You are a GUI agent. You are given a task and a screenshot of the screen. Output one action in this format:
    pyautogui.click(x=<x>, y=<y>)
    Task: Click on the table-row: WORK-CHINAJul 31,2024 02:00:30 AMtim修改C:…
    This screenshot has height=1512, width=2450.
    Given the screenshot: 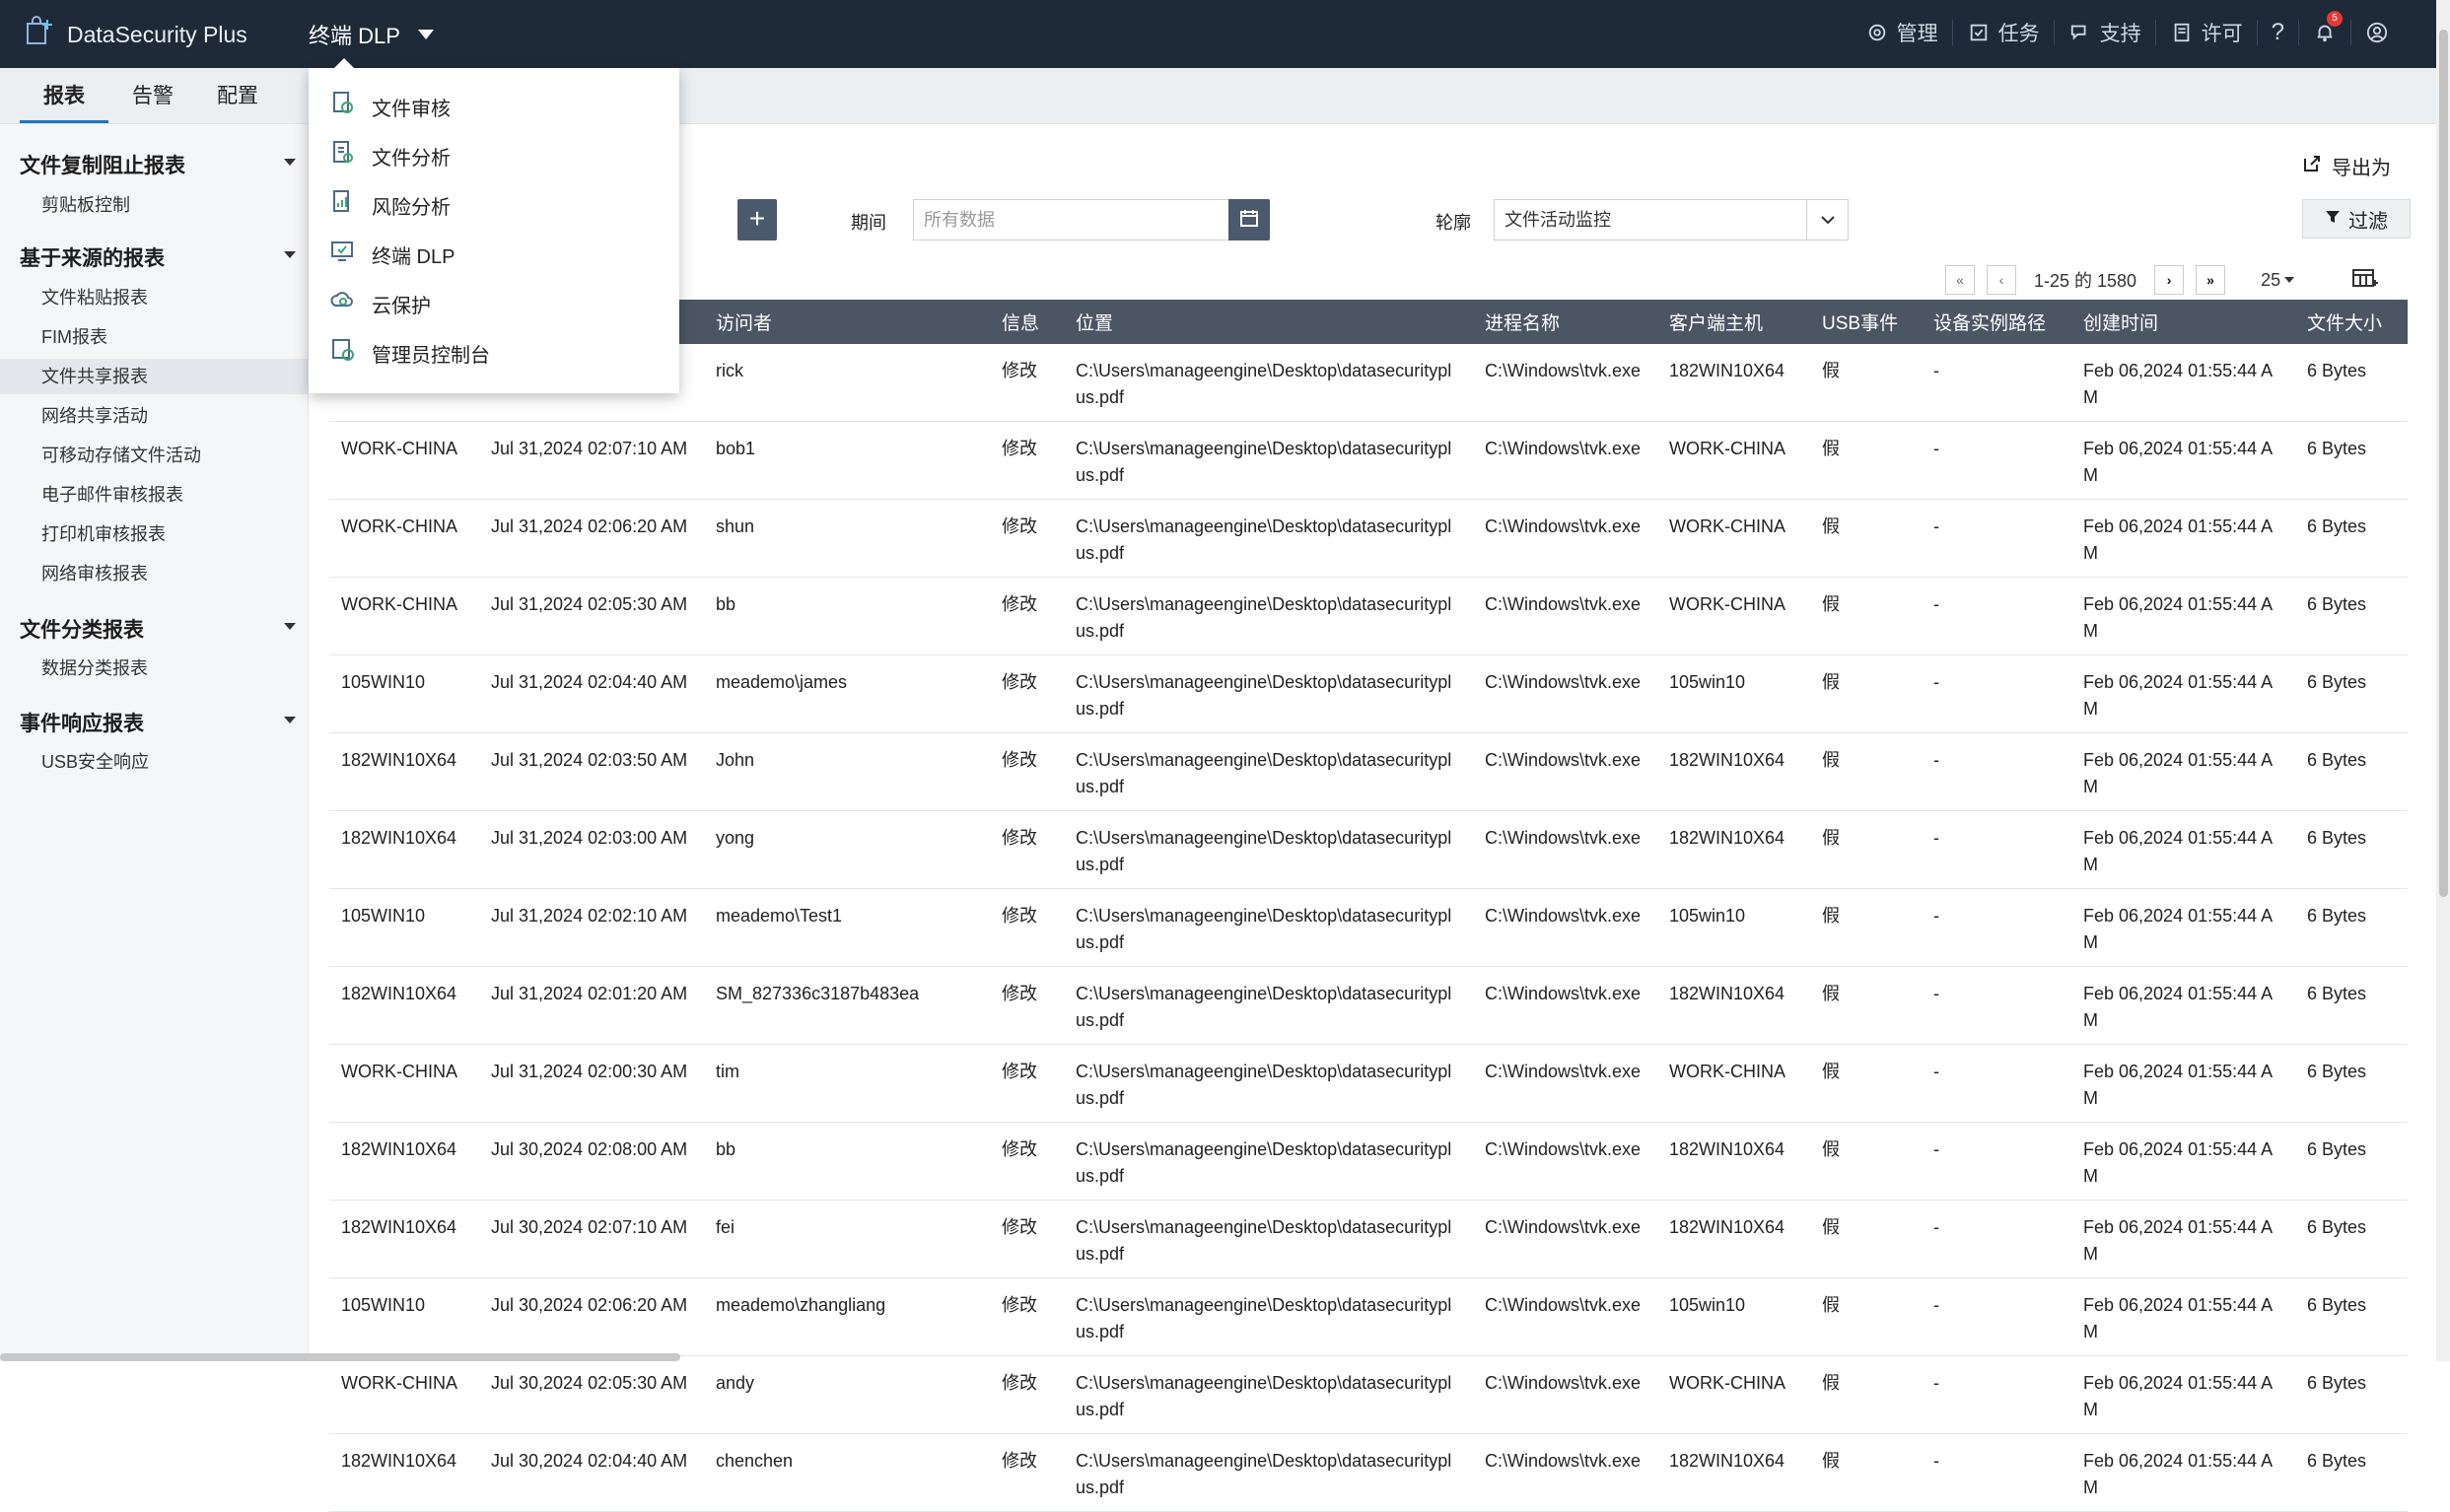 What is the action you would take?
    pyautogui.click(x=1368, y=1084)
    